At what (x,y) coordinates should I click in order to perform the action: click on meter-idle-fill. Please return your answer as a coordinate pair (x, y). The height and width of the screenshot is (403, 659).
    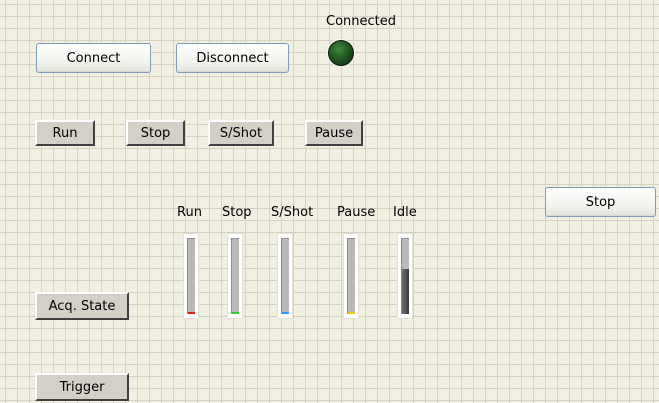
    Looking at the image, I should click on (405, 291).